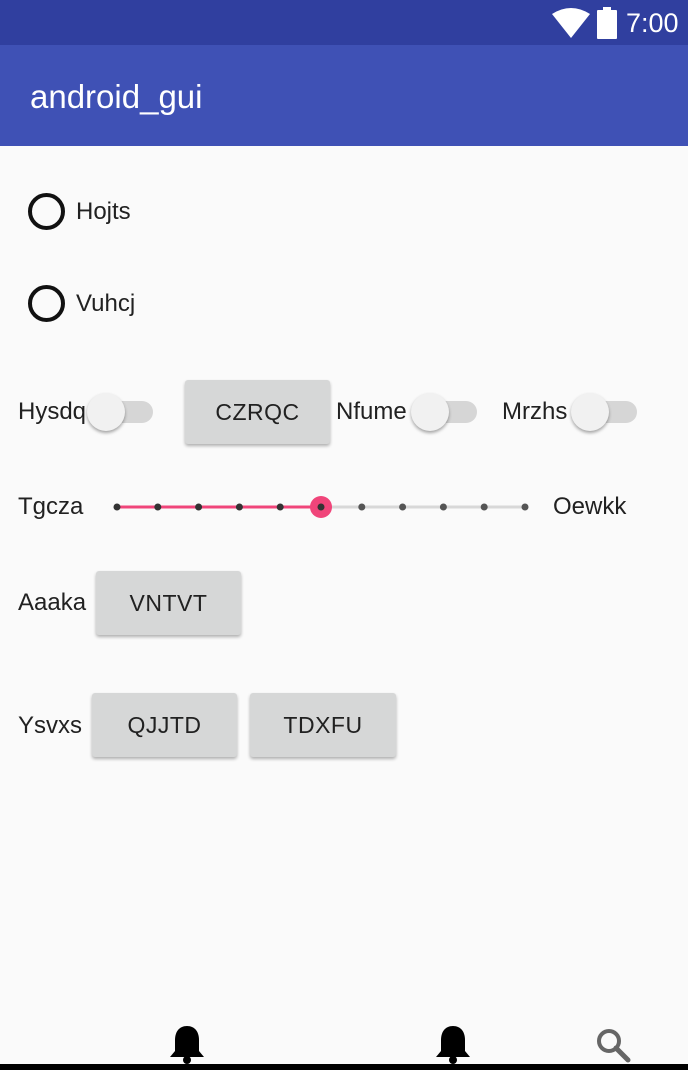  Describe the element at coordinates (116, 96) in the screenshot. I see `app-title: android_gui` at that location.